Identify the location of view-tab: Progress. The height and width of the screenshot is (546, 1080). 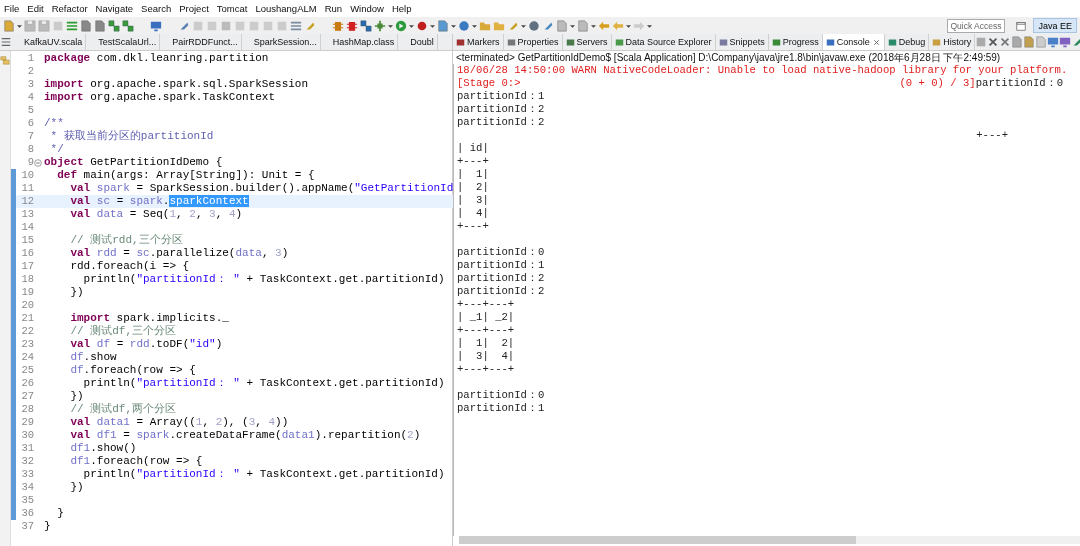
(795, 42).